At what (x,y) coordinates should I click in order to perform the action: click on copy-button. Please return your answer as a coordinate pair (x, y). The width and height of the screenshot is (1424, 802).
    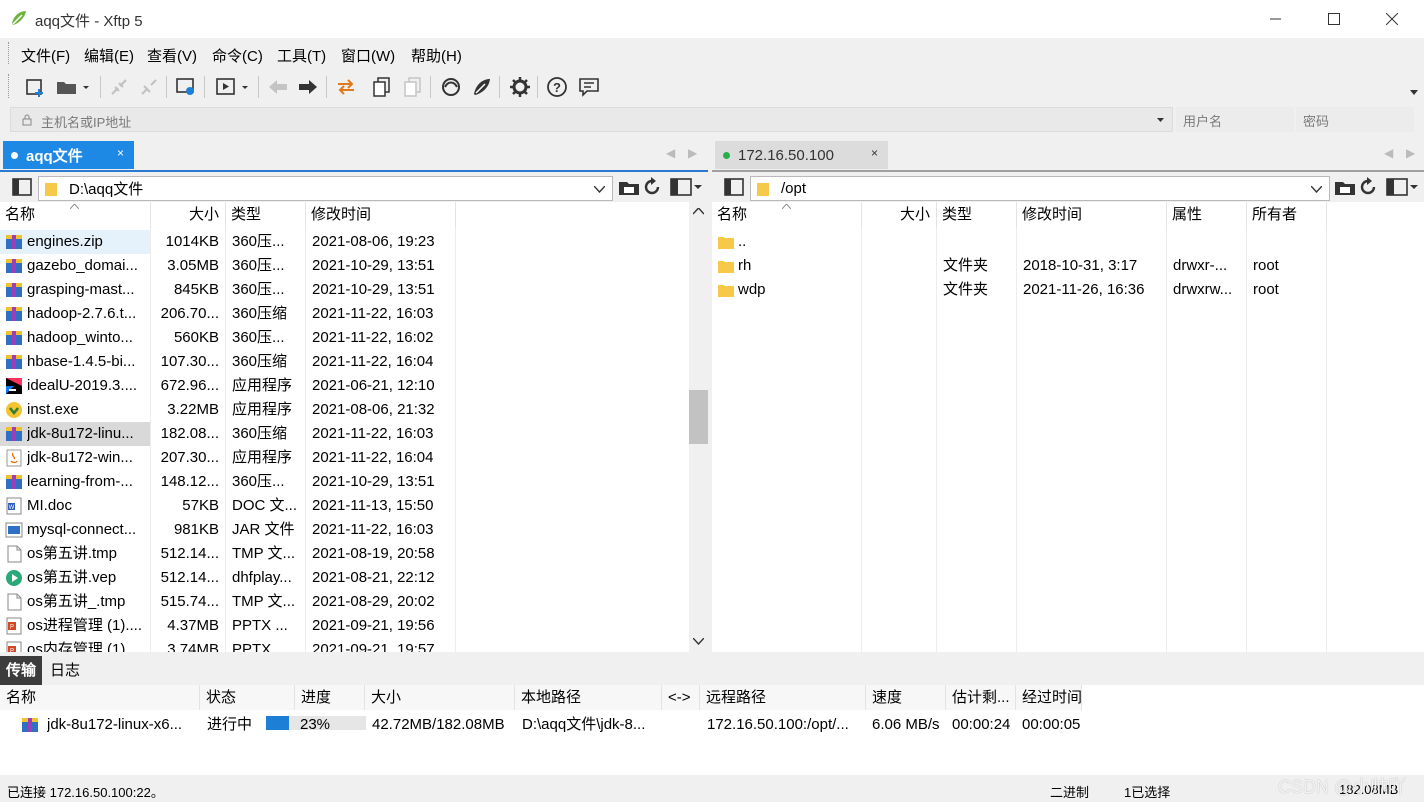
    Looking at the image, I should click on (382, 87).